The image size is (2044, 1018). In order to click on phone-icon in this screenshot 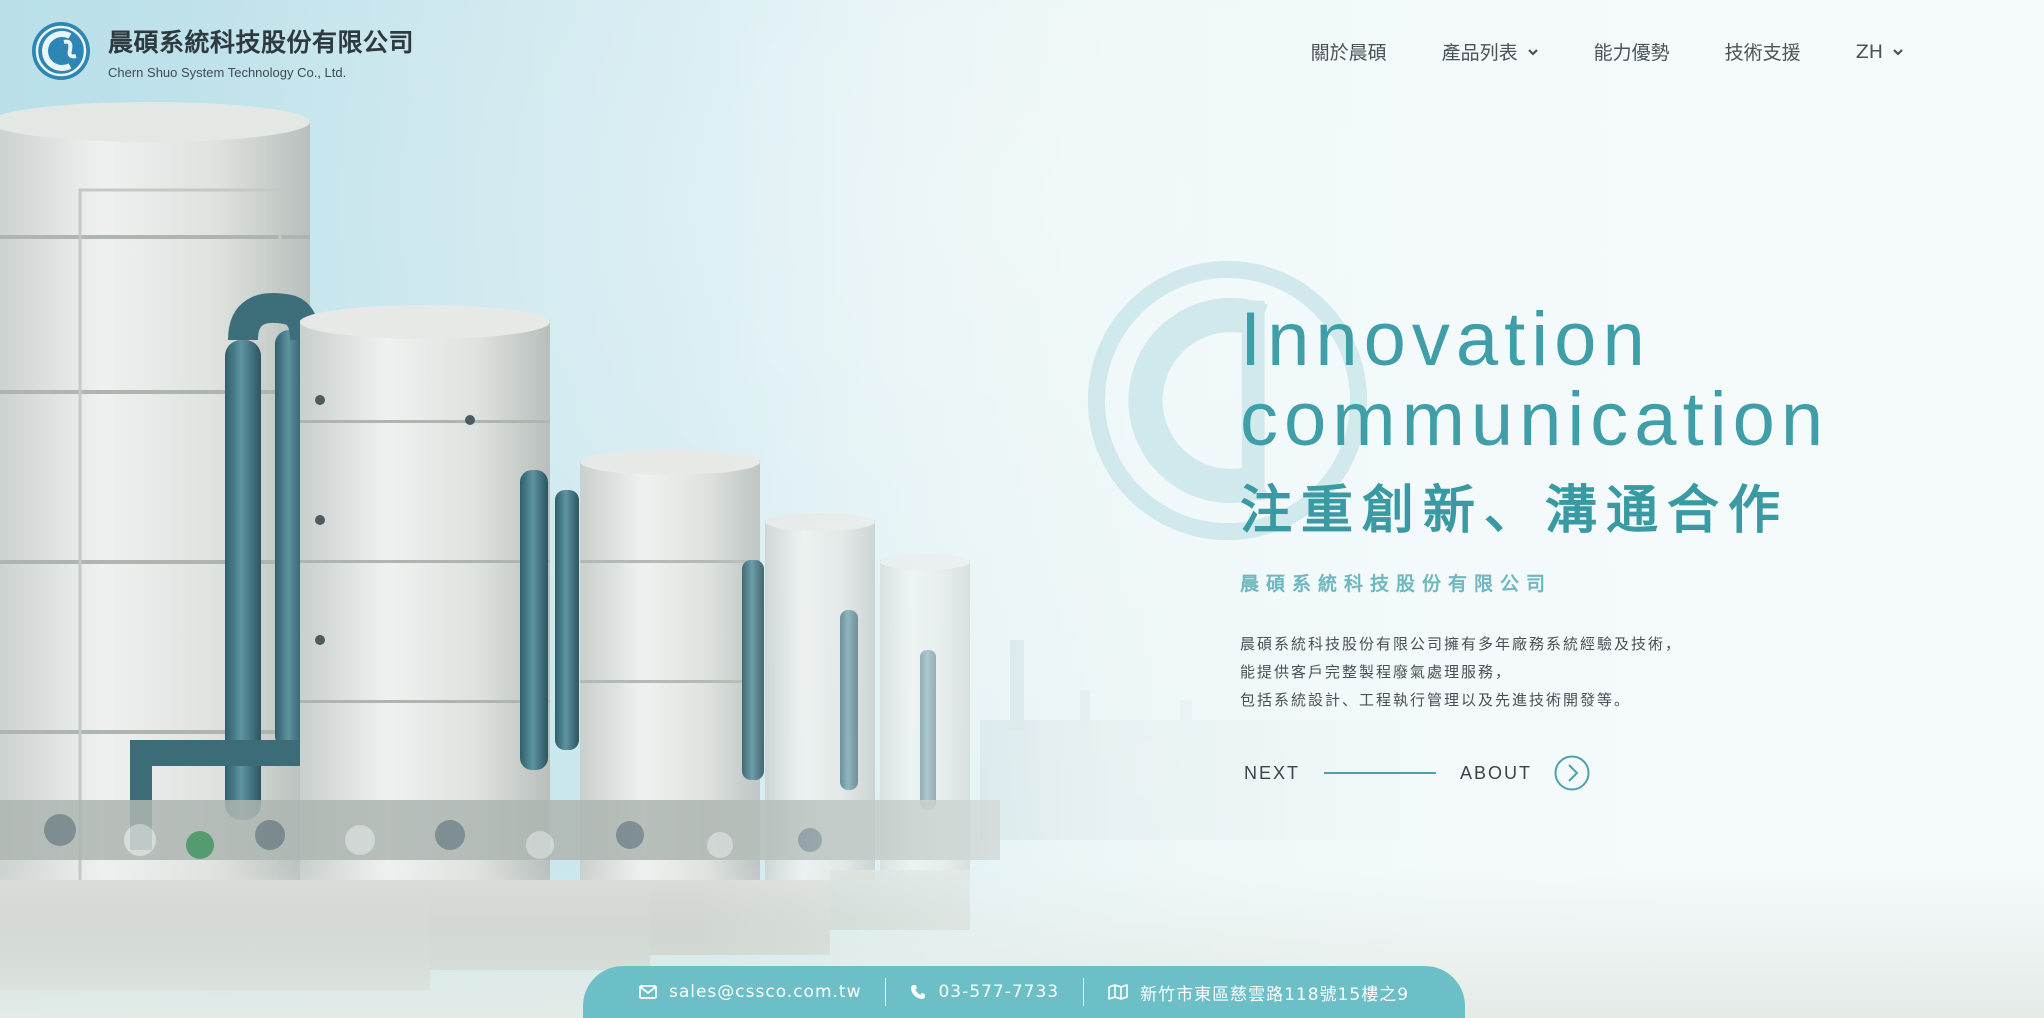, I will do `click(918, 992)`.